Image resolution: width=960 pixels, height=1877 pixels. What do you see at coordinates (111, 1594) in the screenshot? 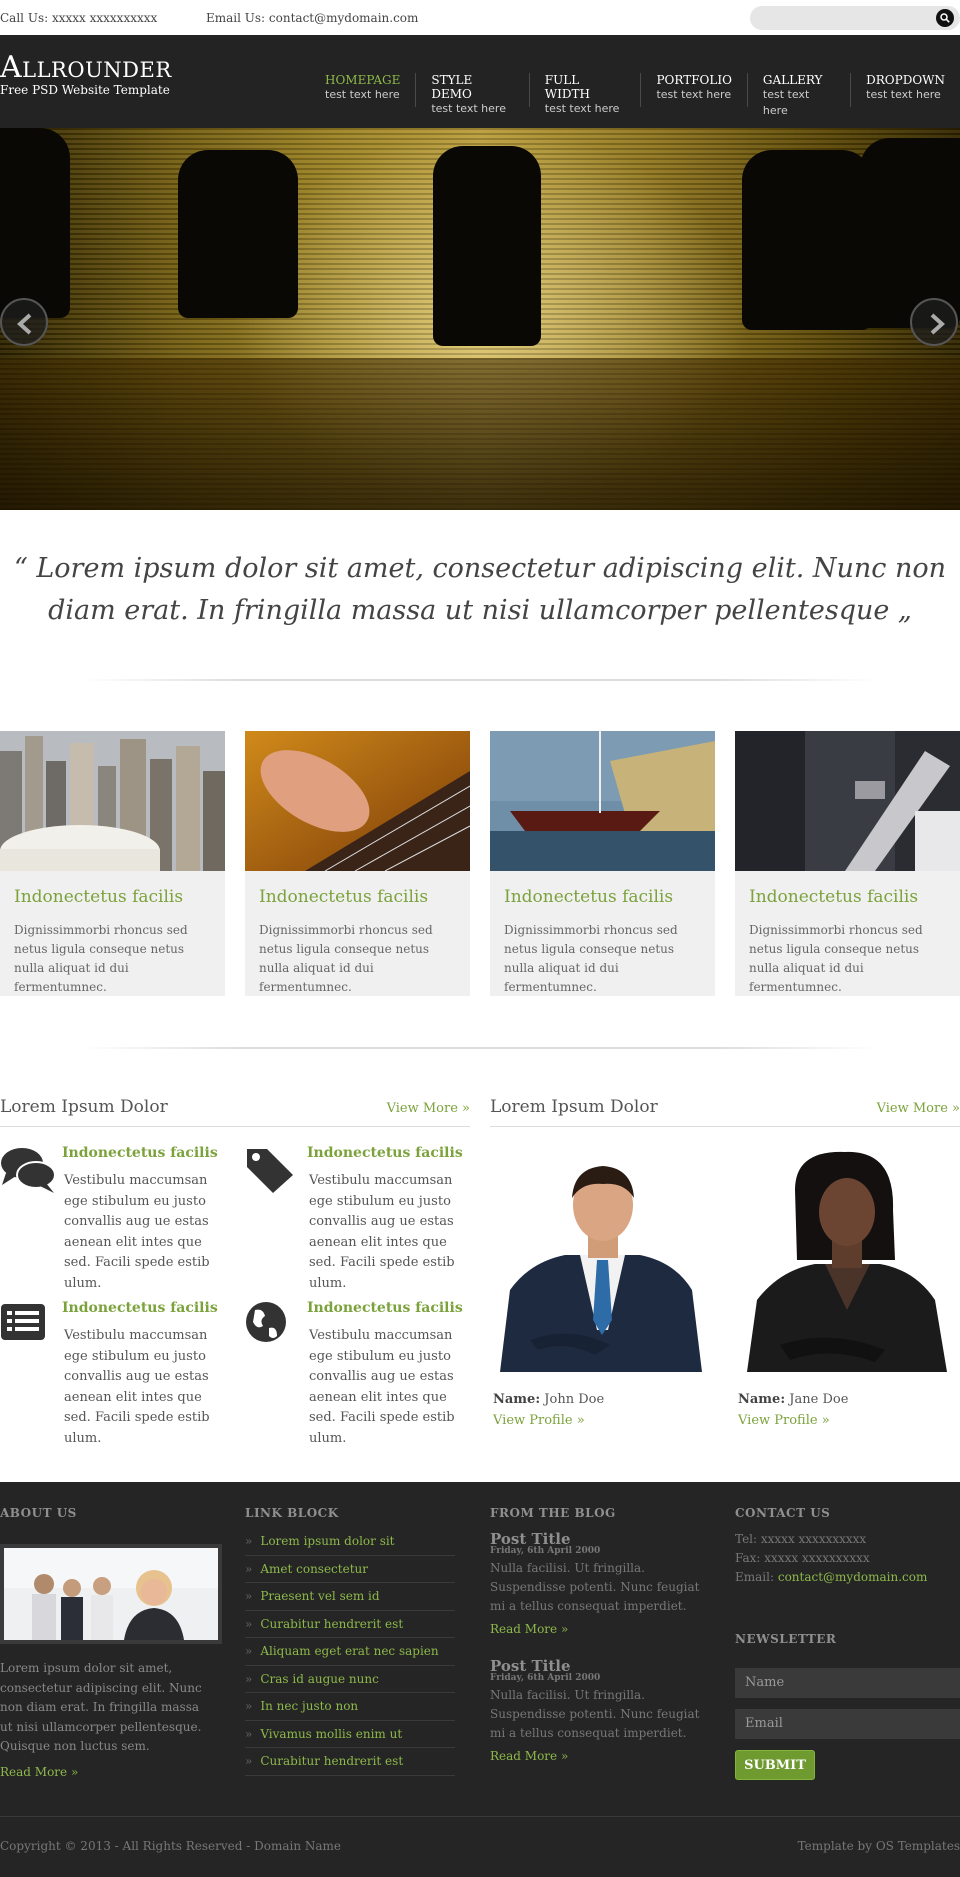
I see `about-image` at bounding box center [111, 1594].